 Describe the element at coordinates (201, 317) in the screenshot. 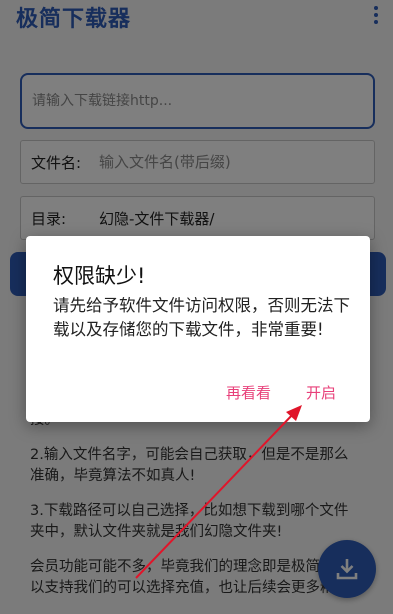

I see `dialog-message: 请先给予软件文件访问权限，否则无法下载以及存储您的下载文件，非常重要!` at that location.